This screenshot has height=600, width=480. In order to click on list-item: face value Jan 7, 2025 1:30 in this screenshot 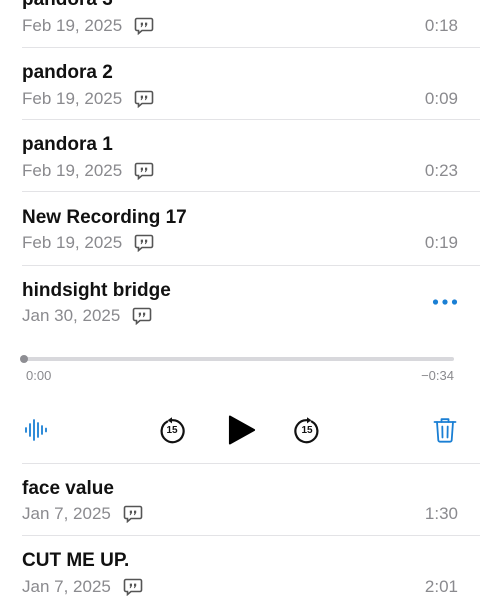, I will do `click(240, 500)`.